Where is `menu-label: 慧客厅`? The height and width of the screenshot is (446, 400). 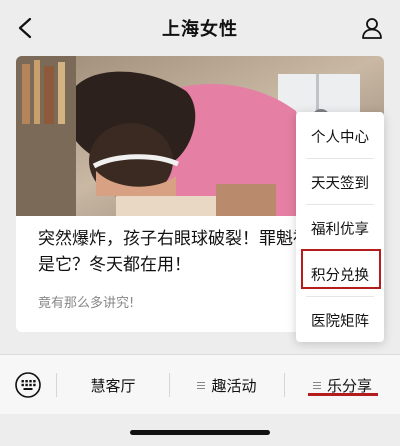 menu-label: 慧客厅 is located at coordinates (113, 385).